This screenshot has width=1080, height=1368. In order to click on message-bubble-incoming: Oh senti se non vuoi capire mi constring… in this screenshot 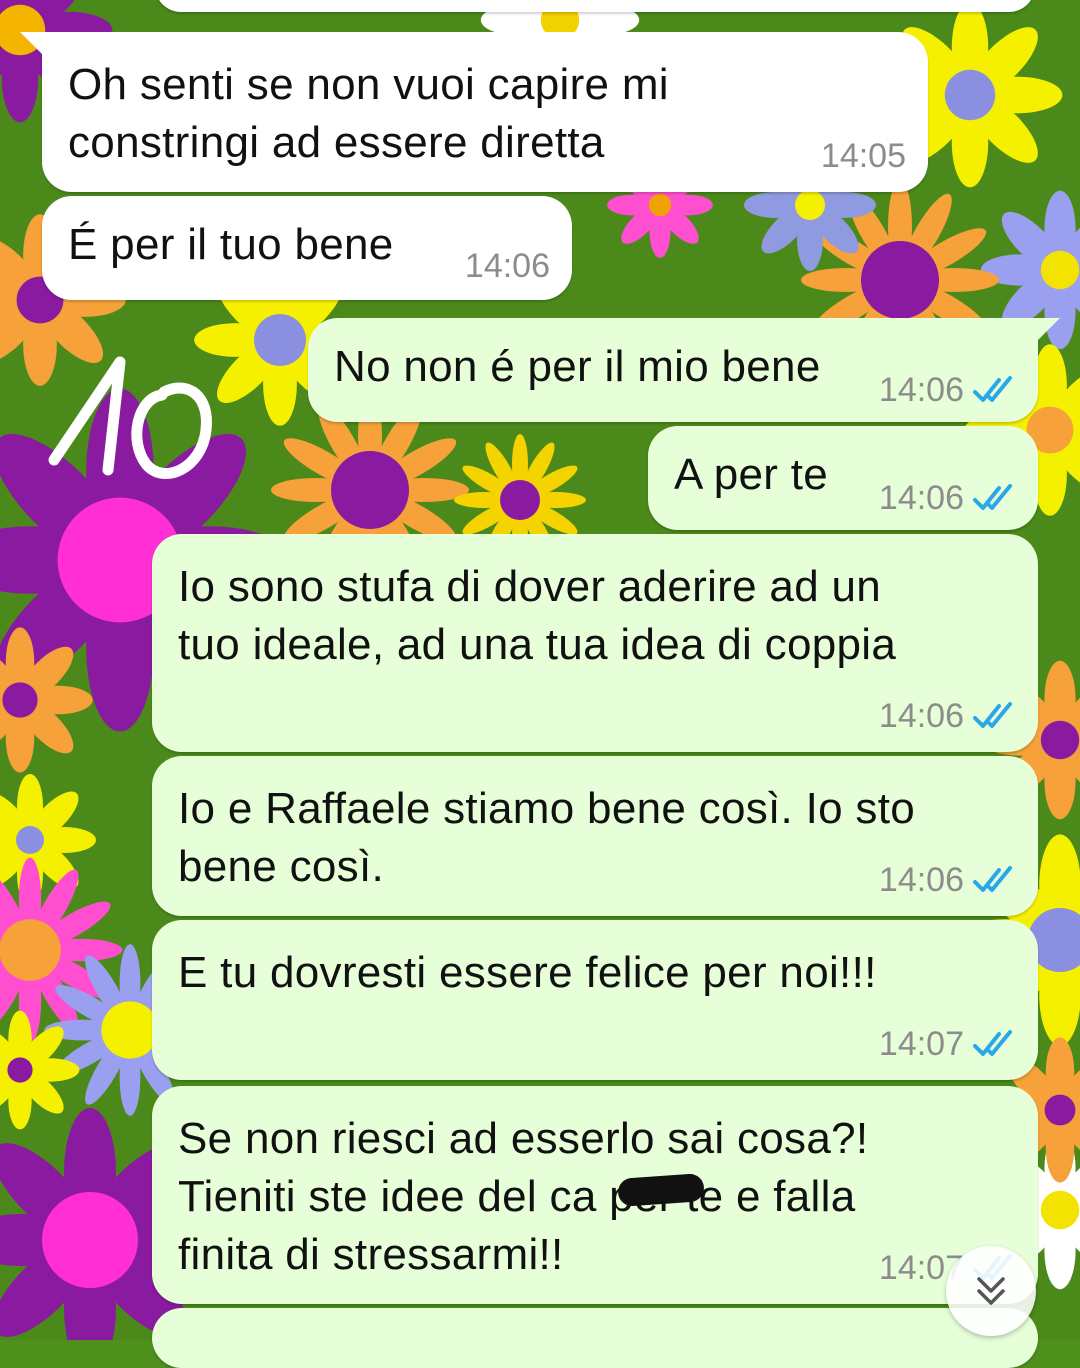, I will do `click(474, 112)`.